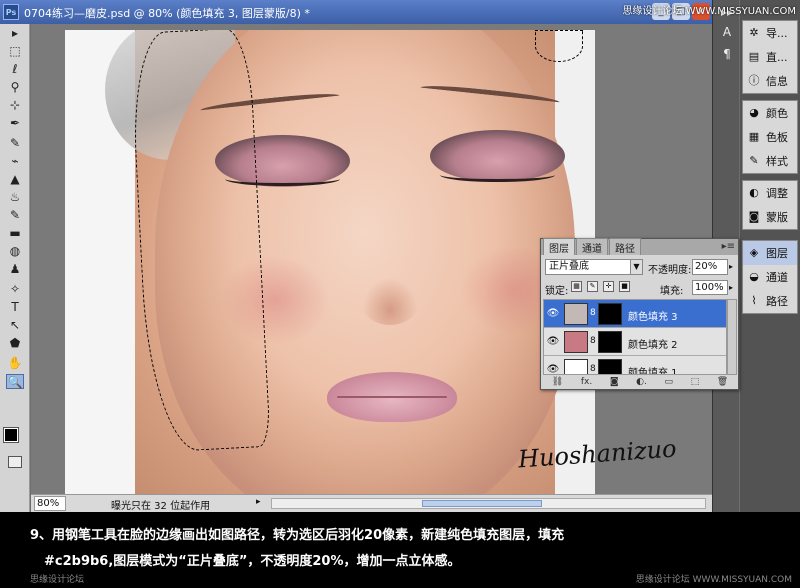 Image resolution: width=800 pixels, height=588 pixels. I want to click on dock-group-navigation: ✲ 导... ▤ 直... ⓘ 信息, so click(770, 57).